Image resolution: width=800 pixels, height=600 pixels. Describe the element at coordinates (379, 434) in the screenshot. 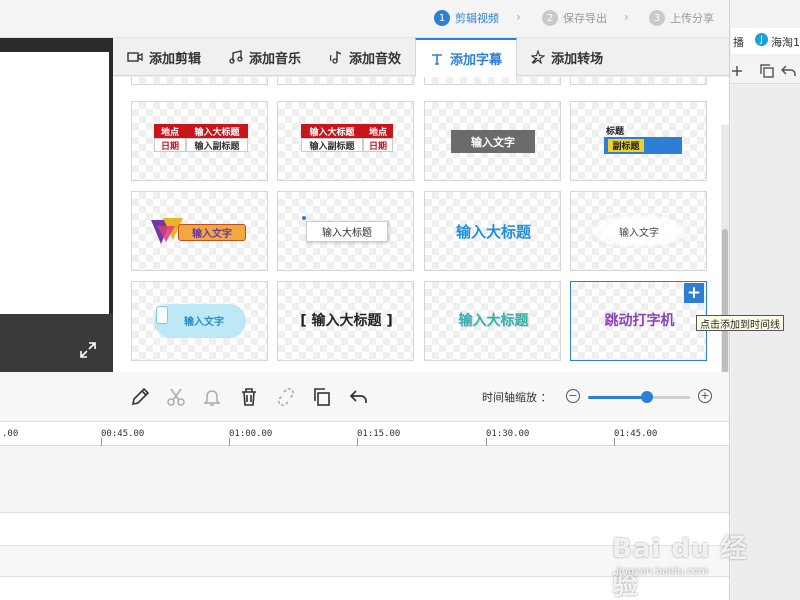

I see `ruler-tick-label: 01:15.00` at that location.